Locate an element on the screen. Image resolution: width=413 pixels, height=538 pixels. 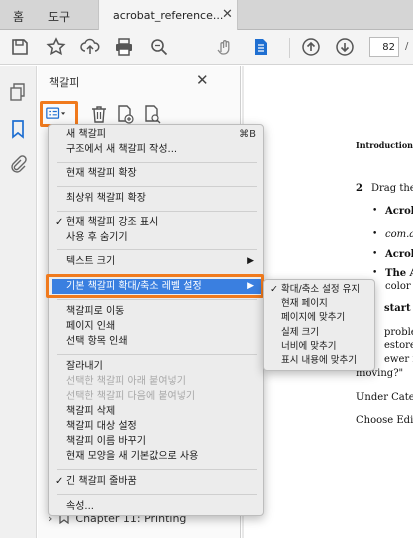
doc-line: Choose Edit is located at coordinates (384, 420).